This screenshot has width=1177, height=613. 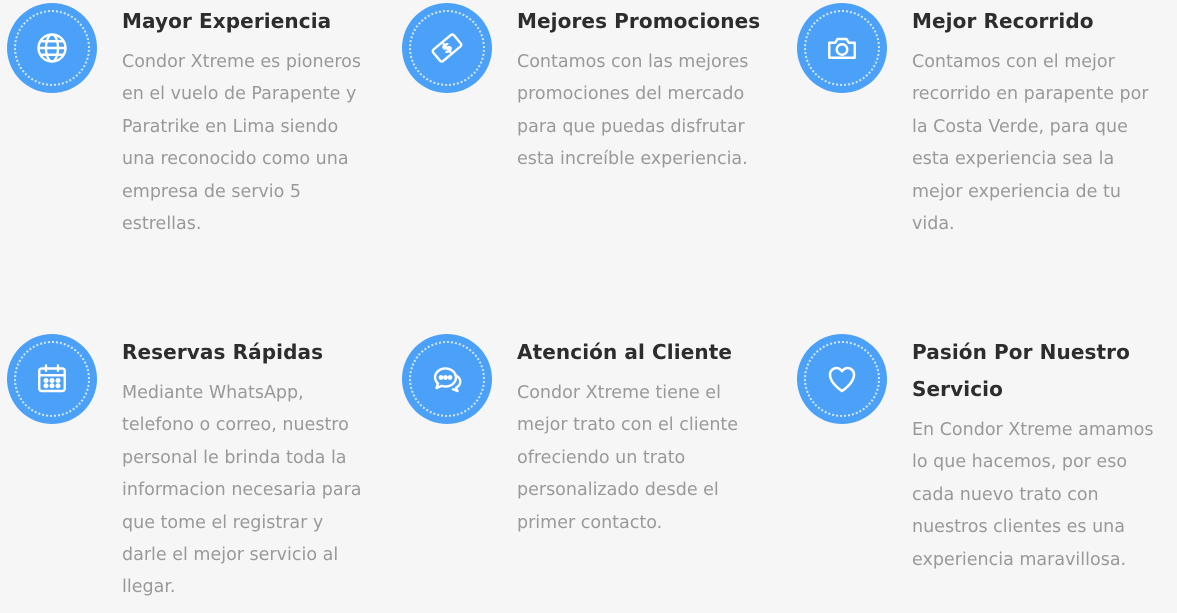 I want to click on feature-title: Mejor Recorrido, so click(x=1003, y=21).